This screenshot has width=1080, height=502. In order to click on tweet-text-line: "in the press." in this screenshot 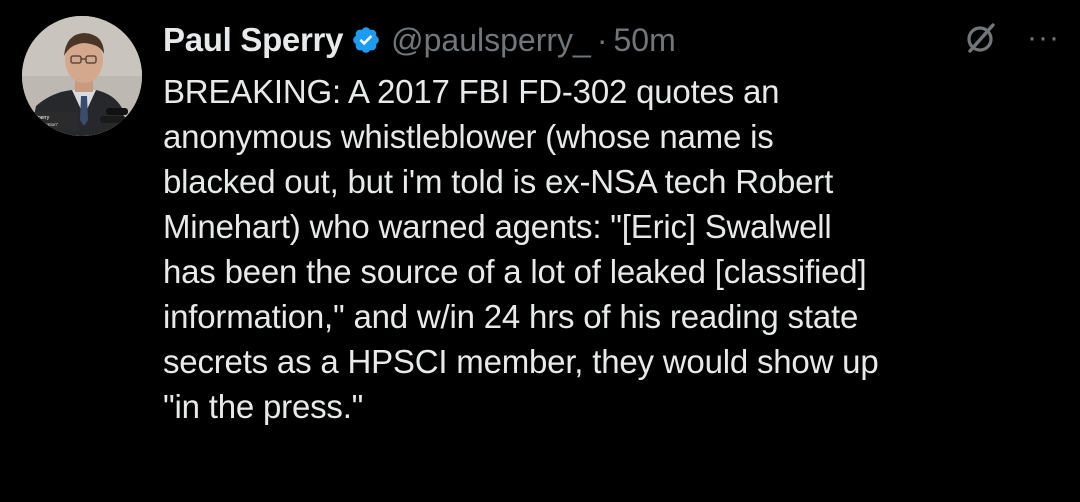, I will do `click(263, 406)`.